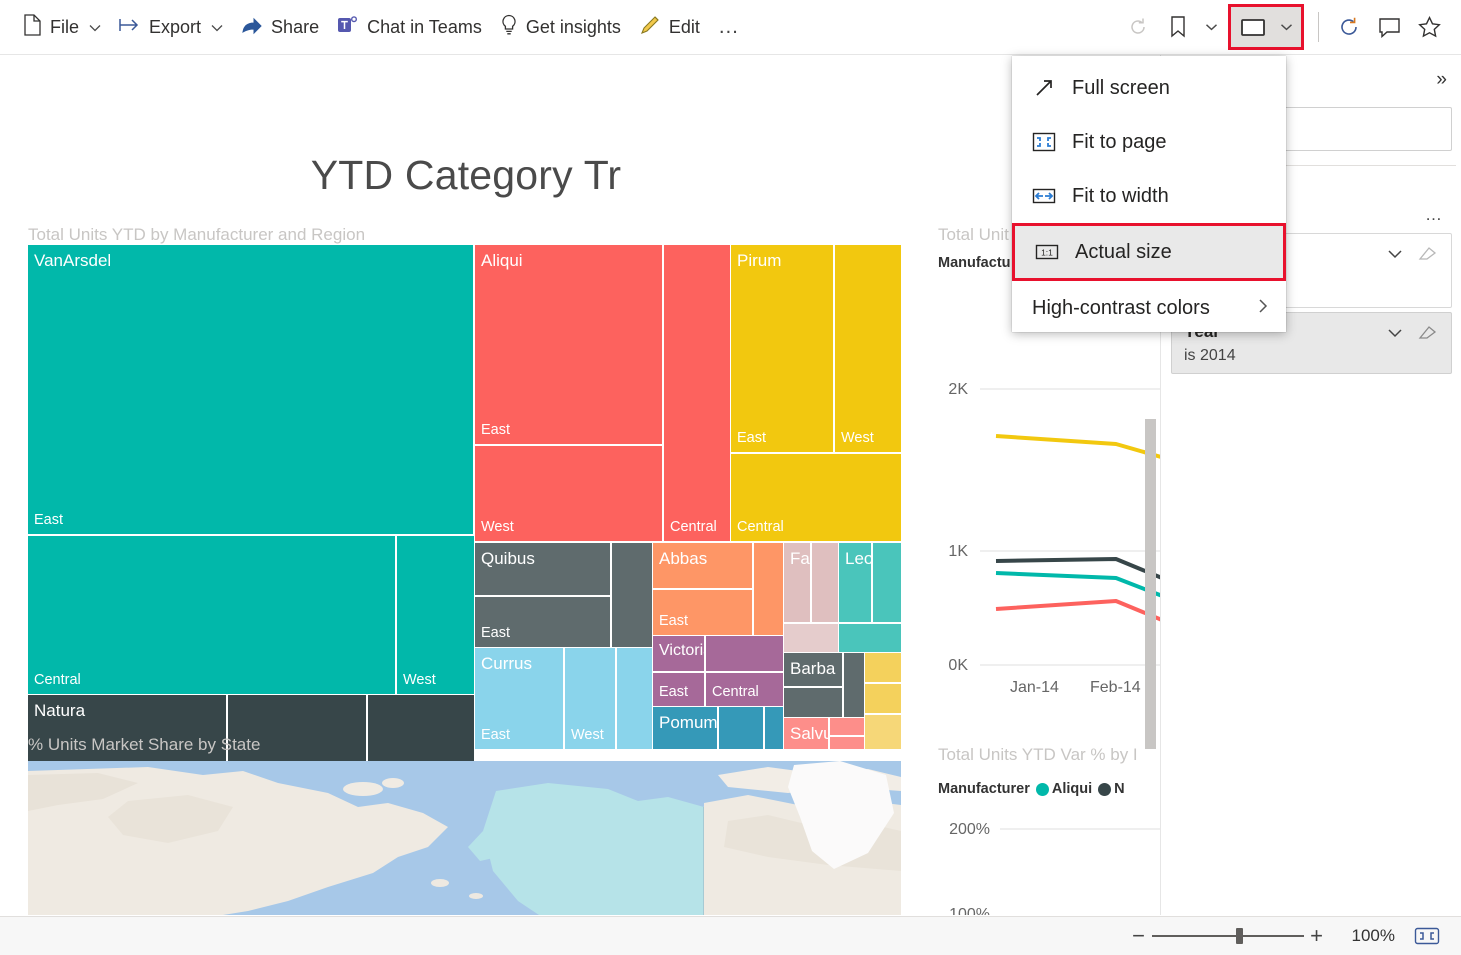 The width and height of the screenshot is (1461, 955). What do you see at coordinates (816, 497) in the screenshot?
I see `treemap-tile-pirum-central: Central` at bounding box center [816, 497].